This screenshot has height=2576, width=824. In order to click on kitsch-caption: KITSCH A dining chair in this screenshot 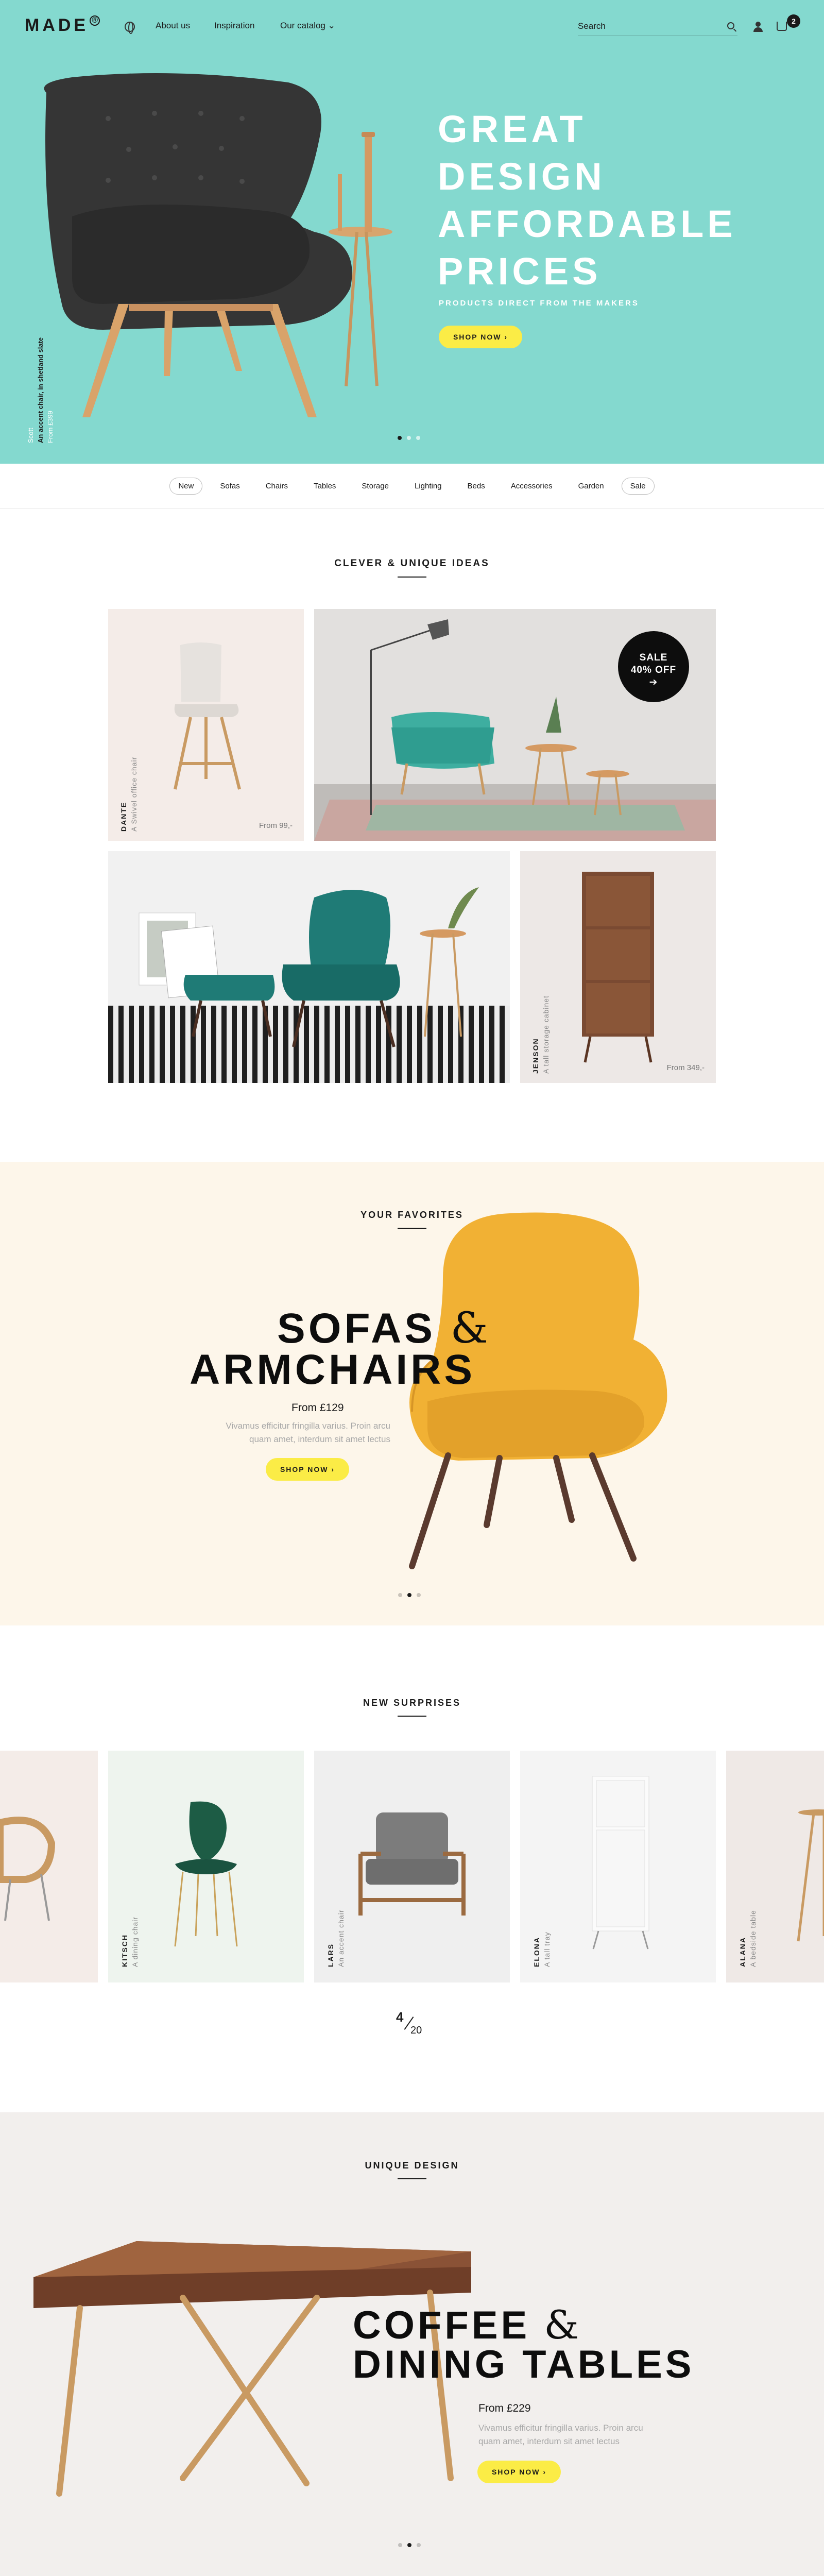, I will do `click(129, 1942)`.